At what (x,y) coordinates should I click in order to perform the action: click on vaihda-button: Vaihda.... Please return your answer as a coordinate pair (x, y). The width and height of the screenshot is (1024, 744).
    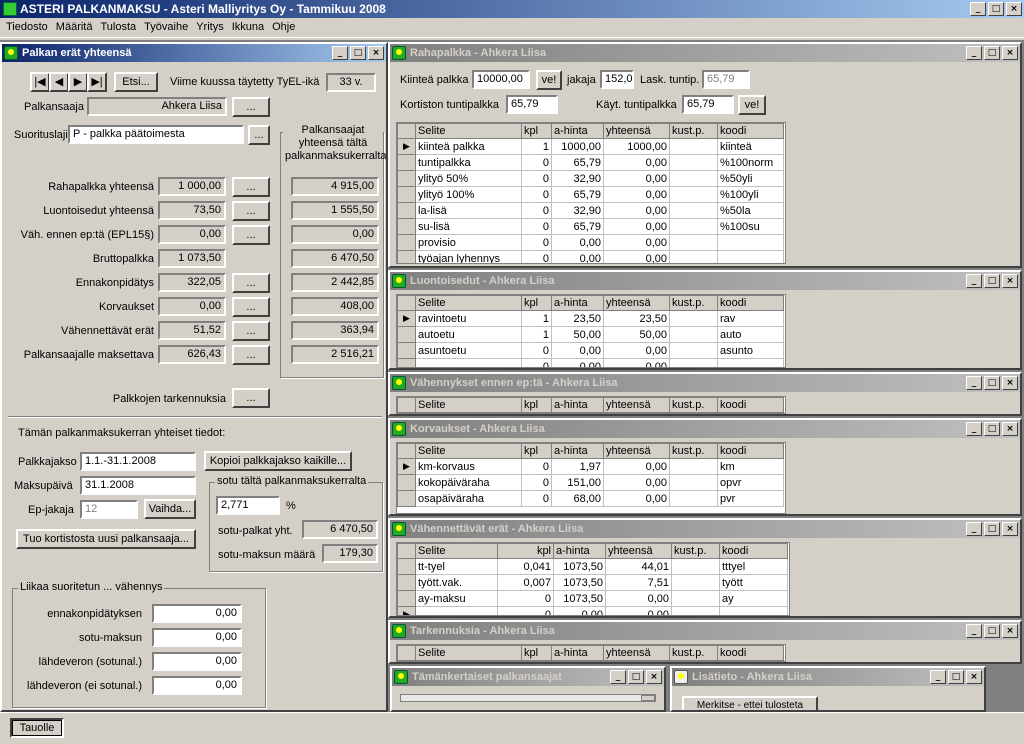
    Looking at the image, I should click on (170, 509).